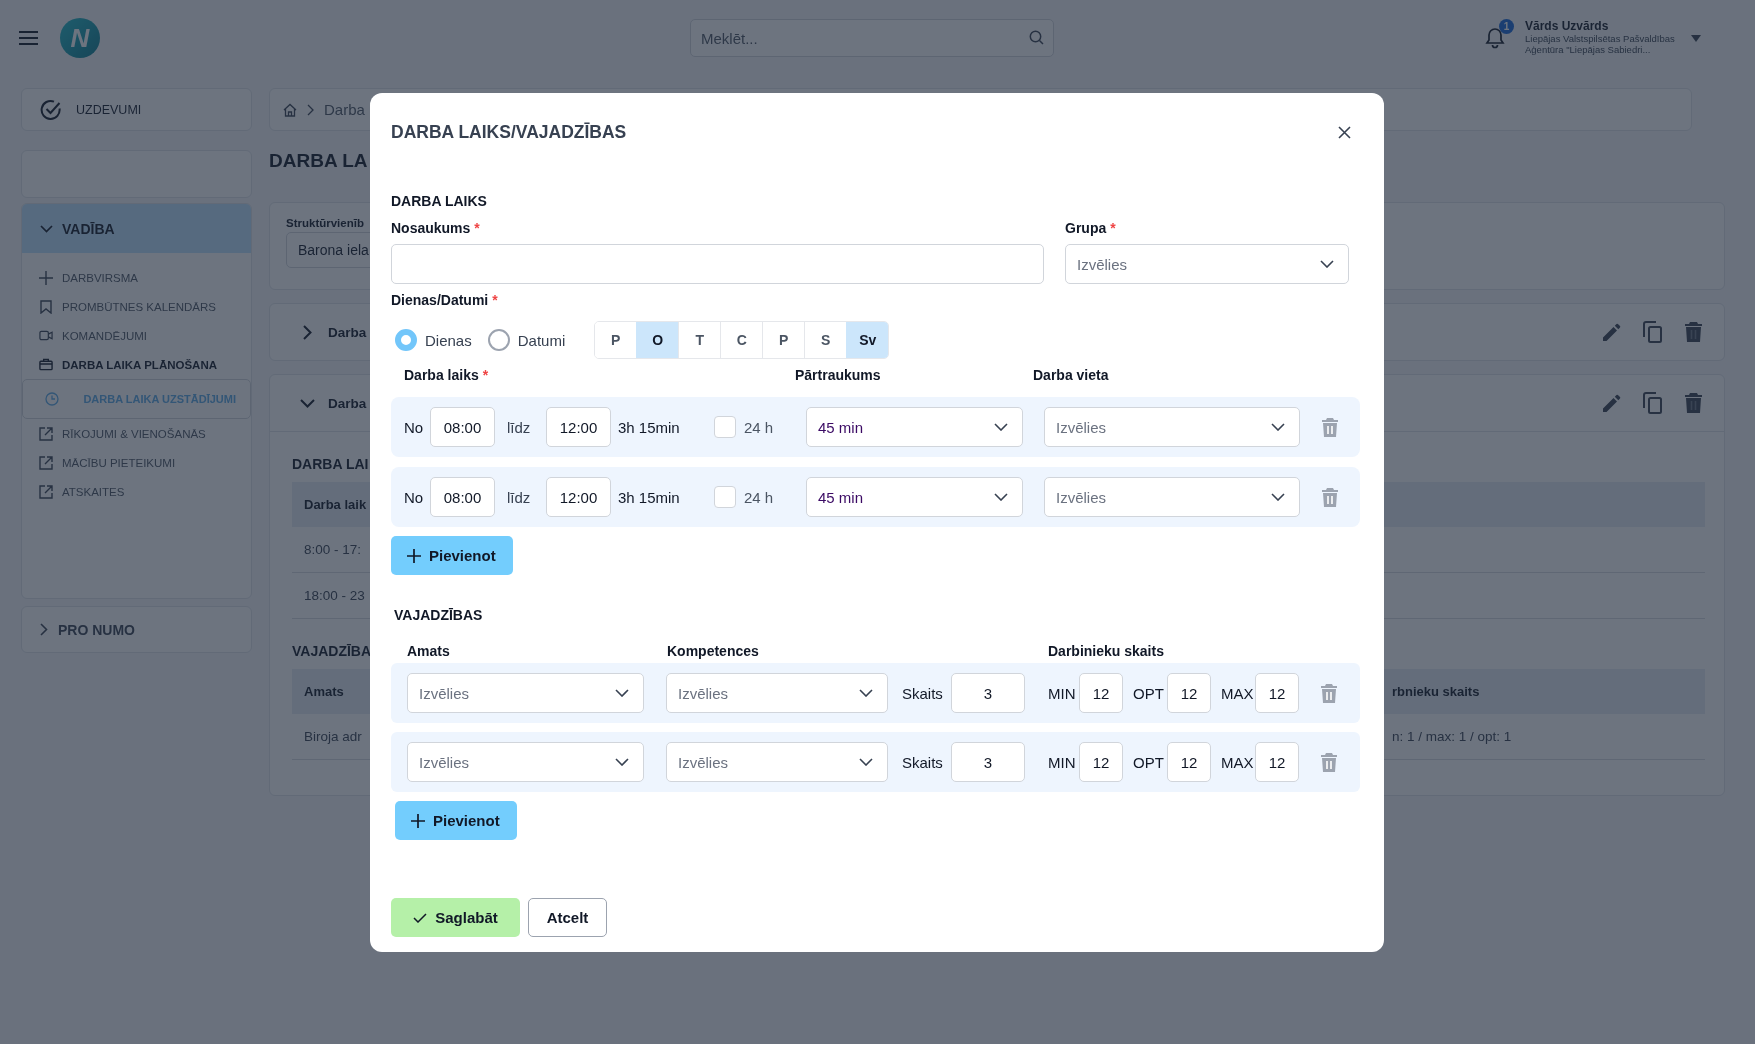  I want to click on cancel-button: Atcelt, so click(567, 917).